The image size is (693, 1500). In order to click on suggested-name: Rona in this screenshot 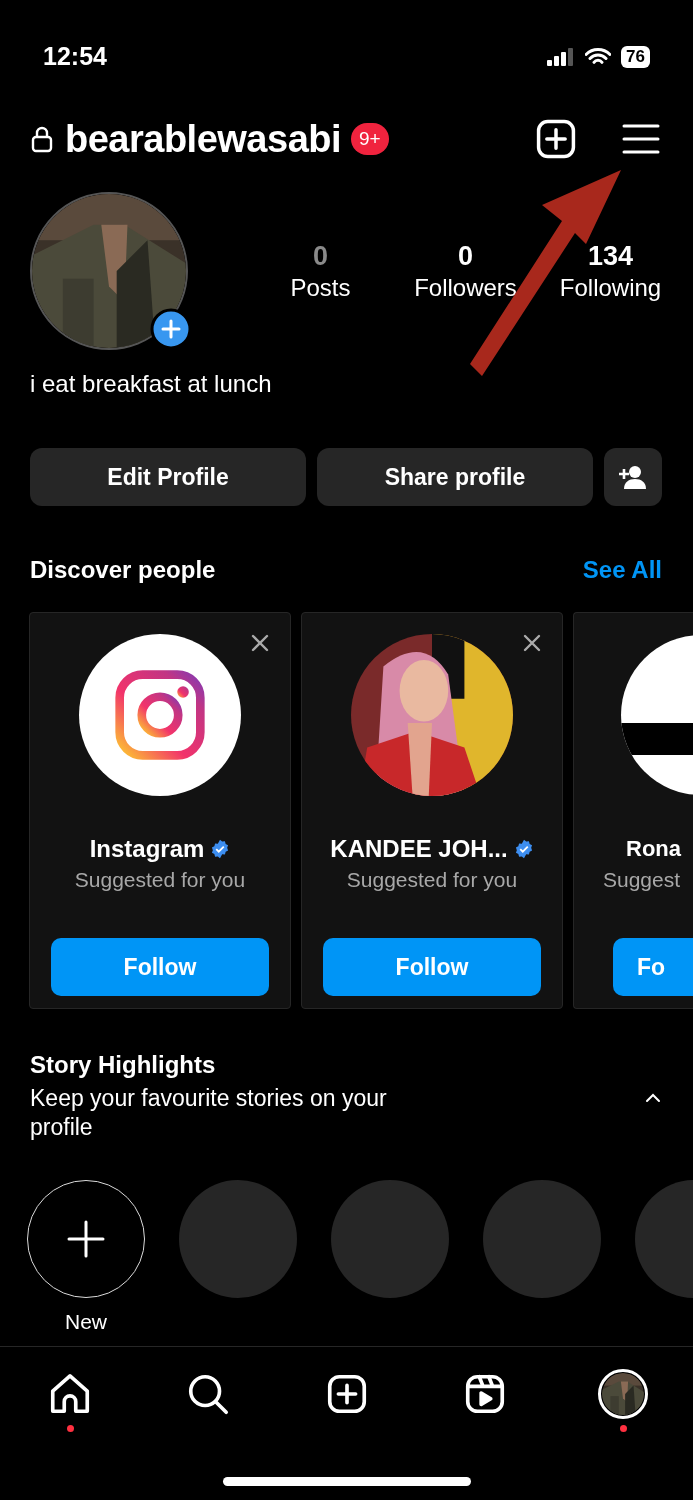, I will do `click(653, 849)`.